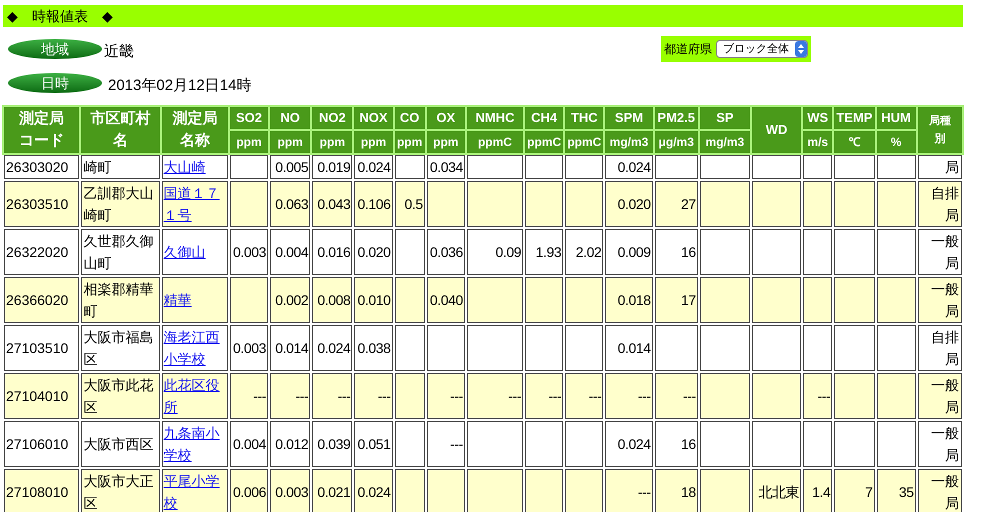 The image size is (983, 512). What do you see at coordinates (290, 300) in the screenshot?
I see `measurement-value: 0.002` at bounding box center [290, 300].